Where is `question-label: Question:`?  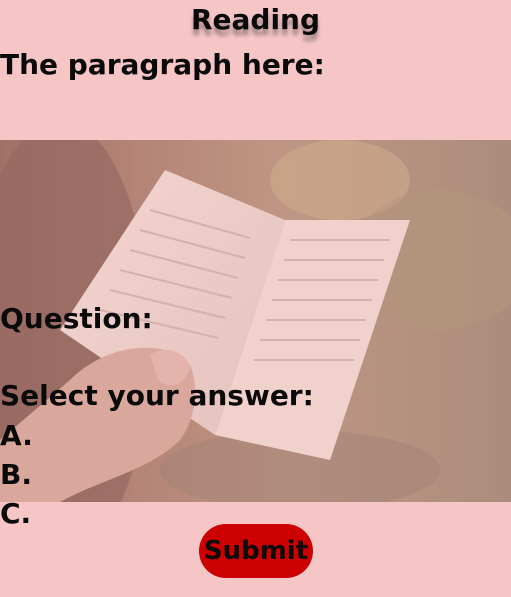 question-label: Question: is located at coordinates (76, 318).